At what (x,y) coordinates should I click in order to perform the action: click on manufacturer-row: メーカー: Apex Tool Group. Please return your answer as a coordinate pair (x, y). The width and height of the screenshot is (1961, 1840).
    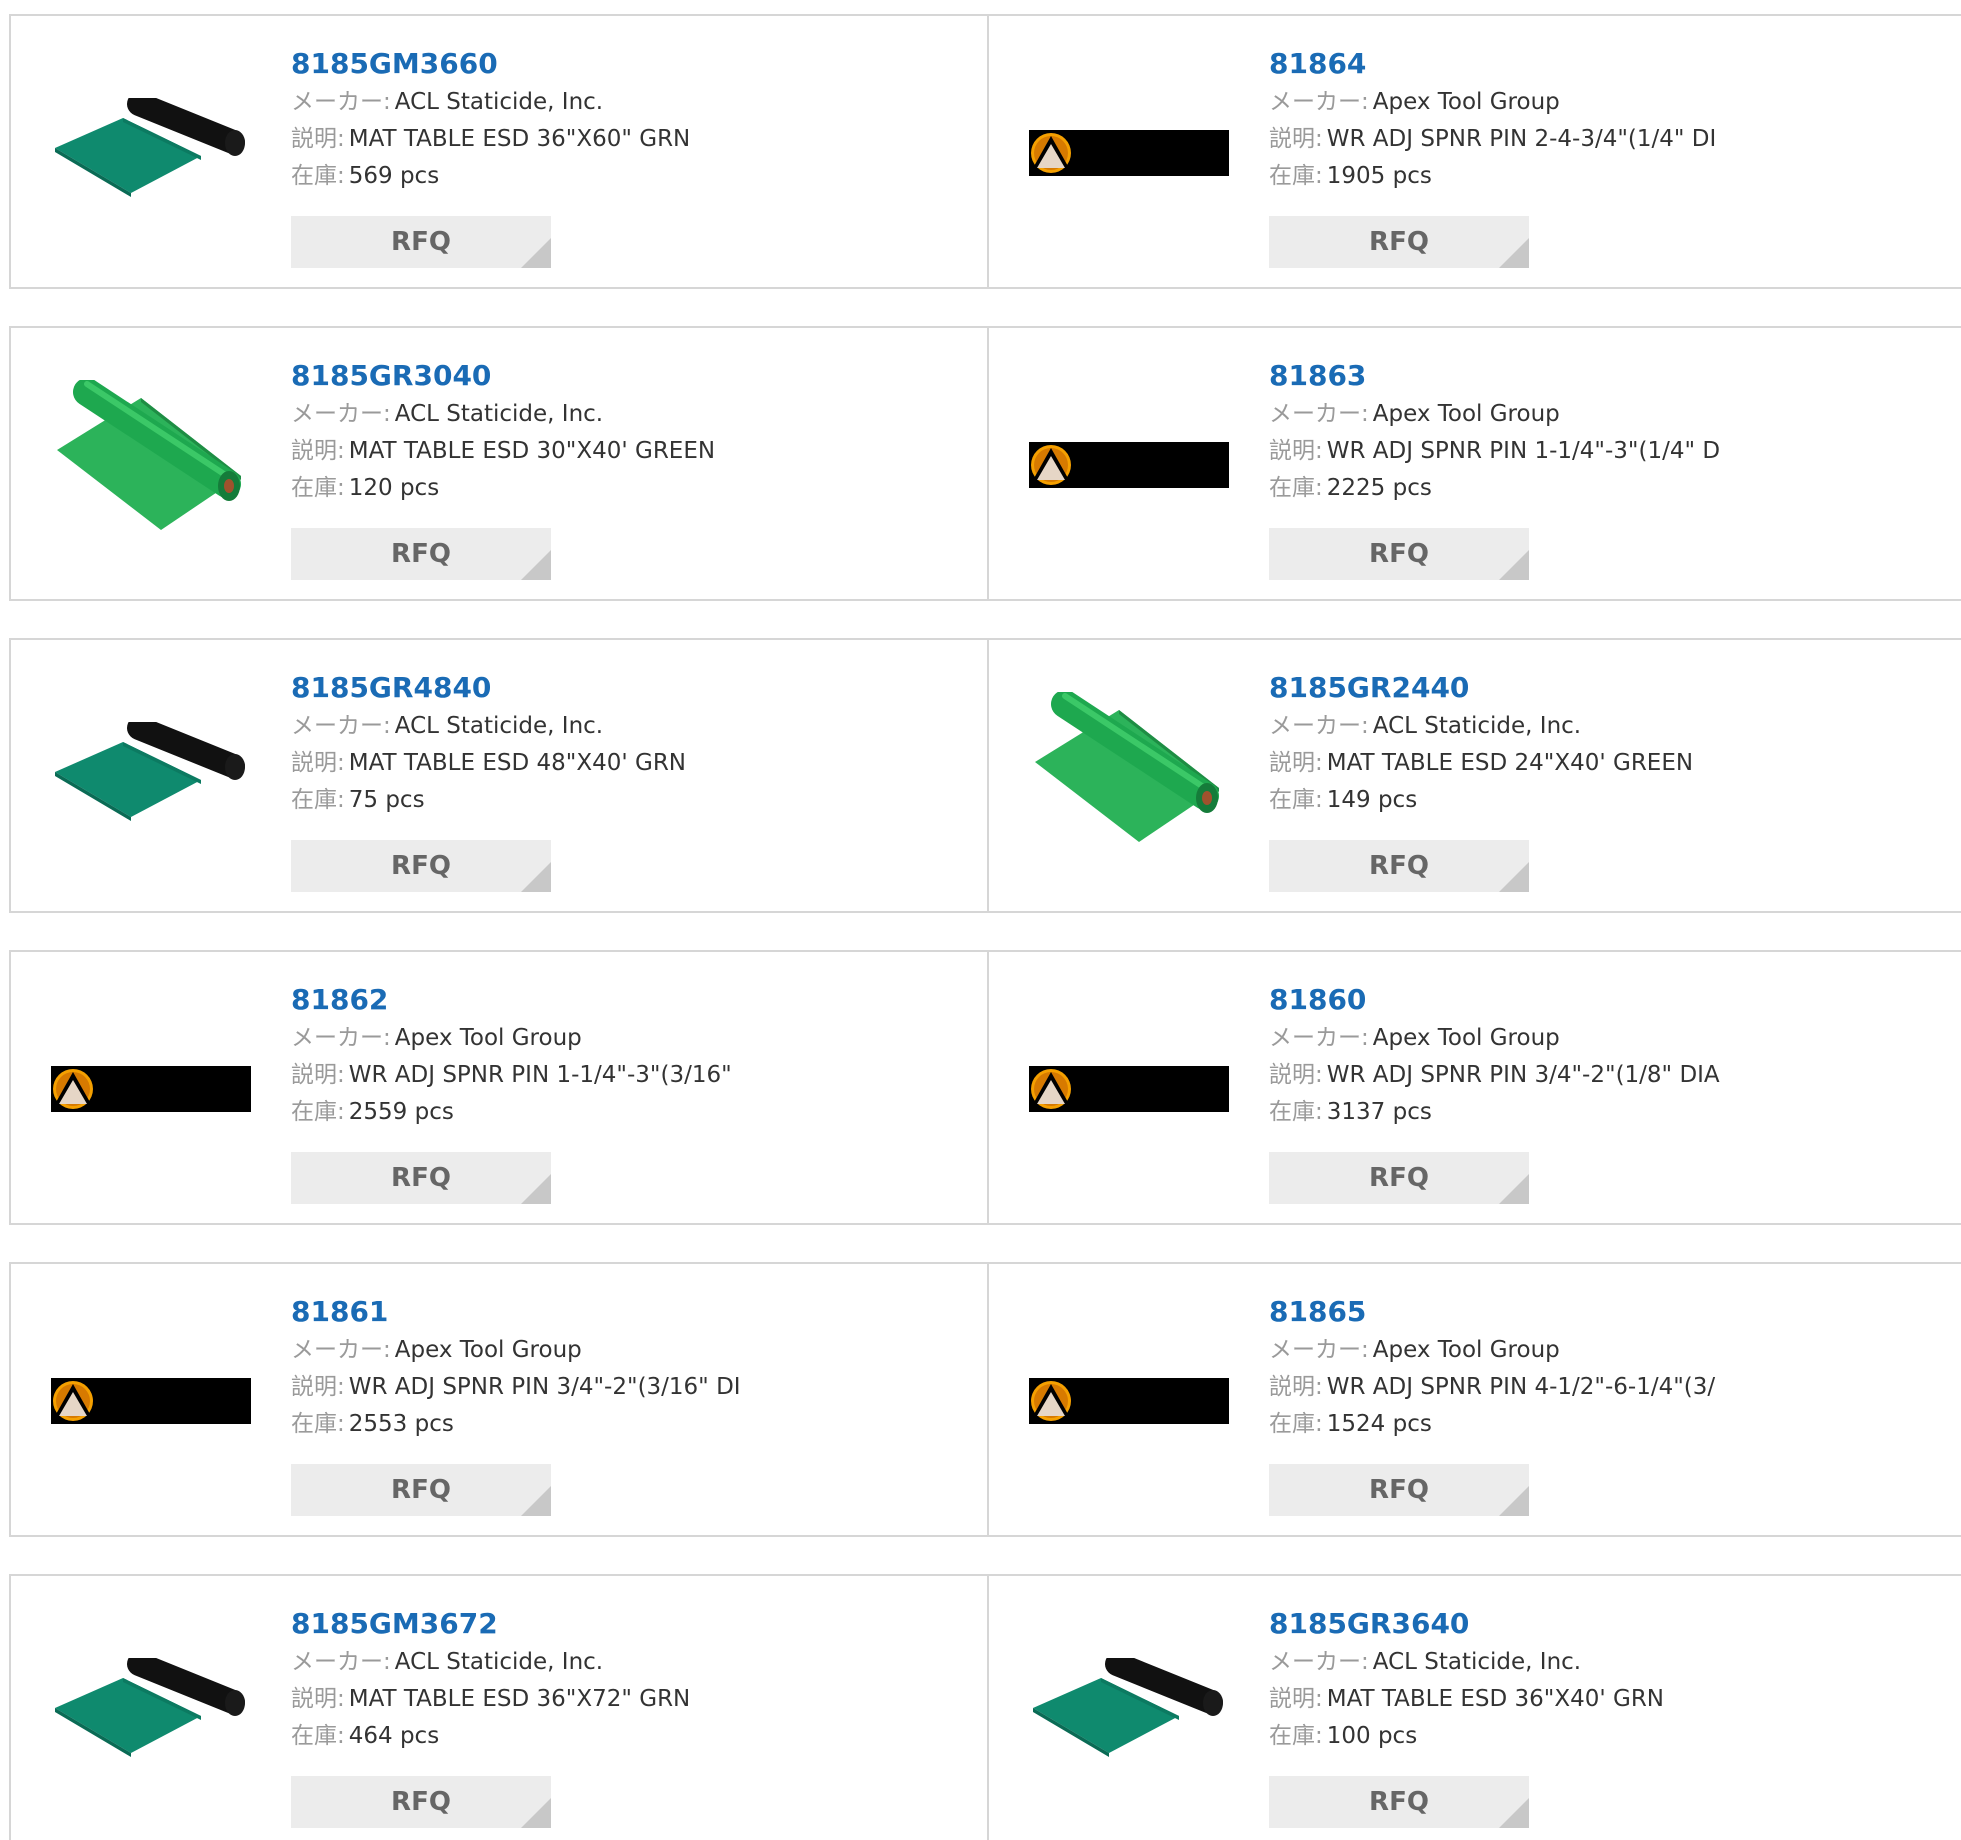
    Looking at the image, I should click on (1589, 1038).